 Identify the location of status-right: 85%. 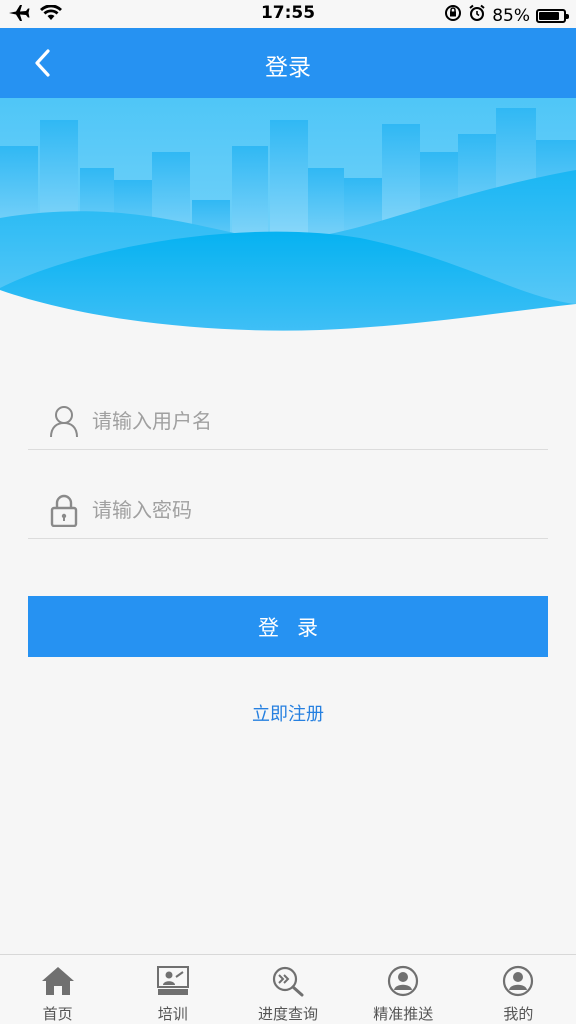
(506, 15).